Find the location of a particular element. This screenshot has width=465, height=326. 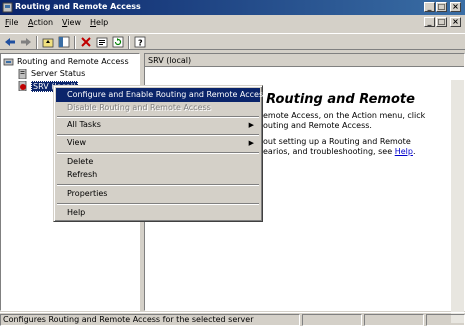

close-button: × is located at coordinates (455, 7).